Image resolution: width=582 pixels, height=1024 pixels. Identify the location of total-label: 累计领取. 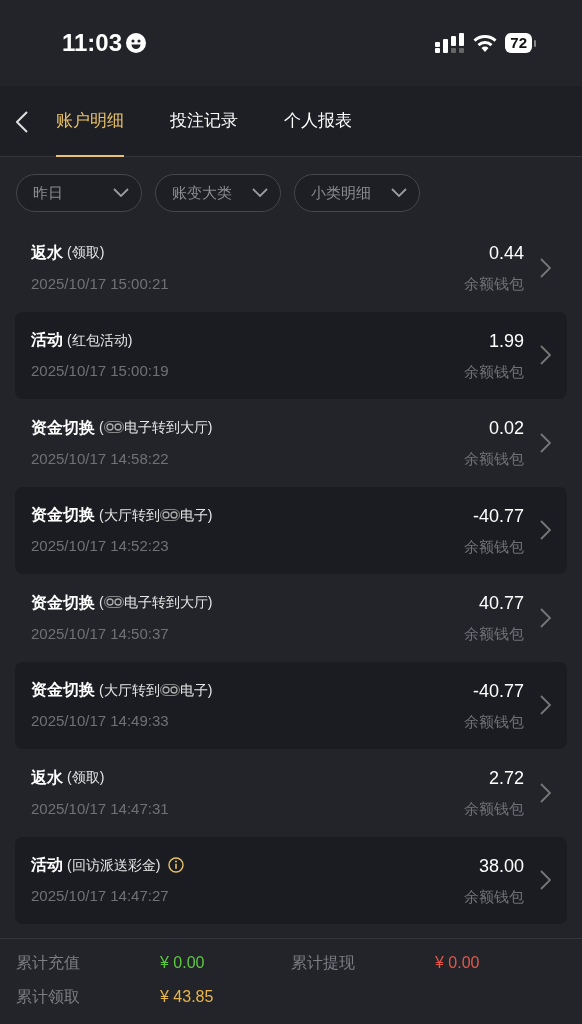
(48, 997).